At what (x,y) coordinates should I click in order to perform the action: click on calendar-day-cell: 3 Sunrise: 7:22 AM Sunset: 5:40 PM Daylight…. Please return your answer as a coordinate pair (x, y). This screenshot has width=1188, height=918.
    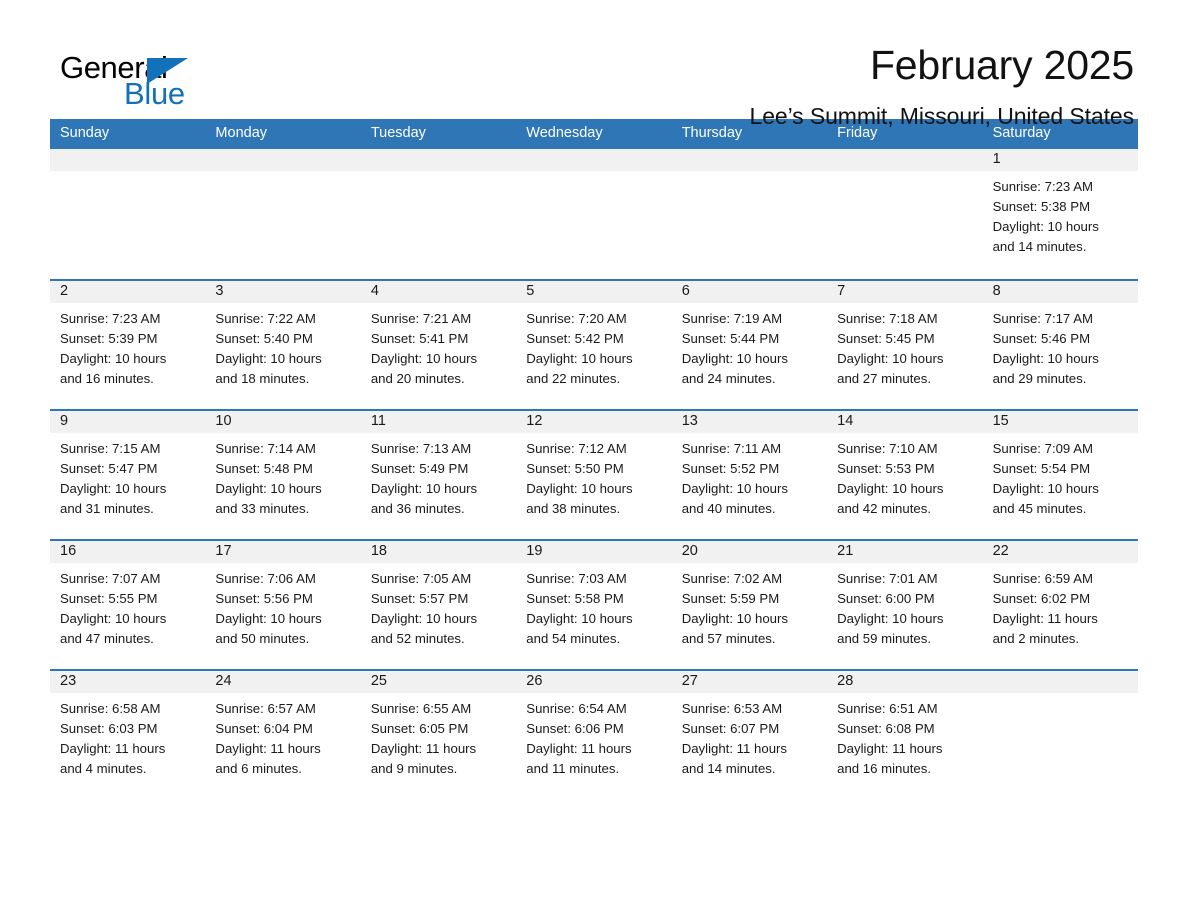
    Looking at the image, I should click on (283, 345).